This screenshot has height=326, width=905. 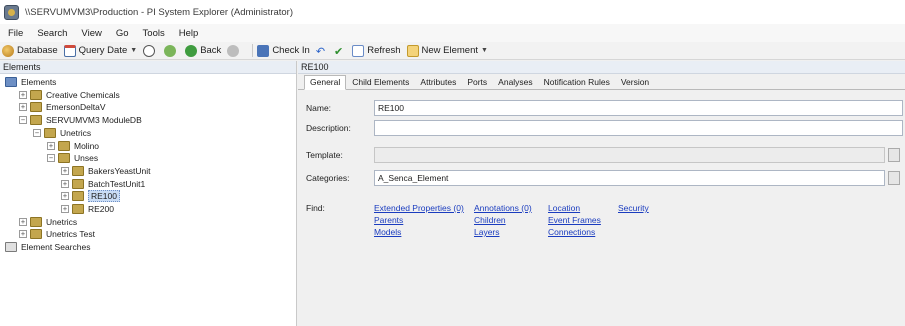 I want to click on clock-button, so click(x=150, y=50).